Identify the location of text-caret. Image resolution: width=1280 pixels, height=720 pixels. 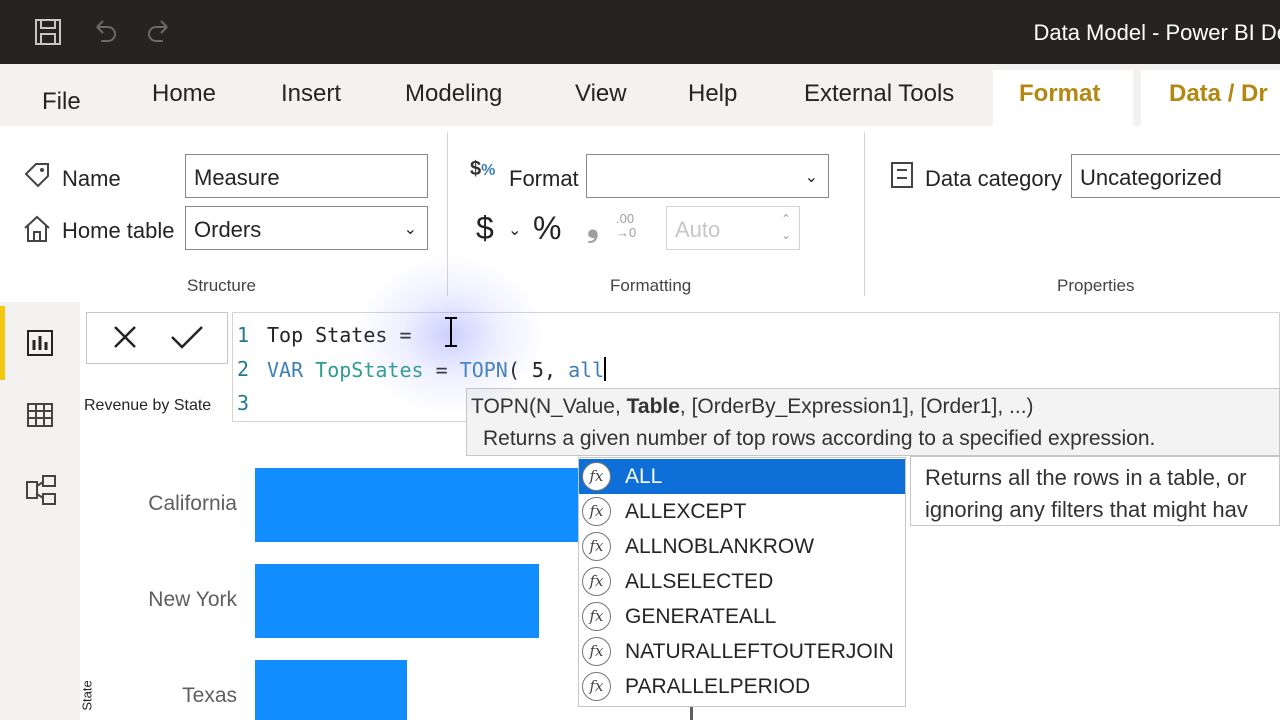
(605, 369).